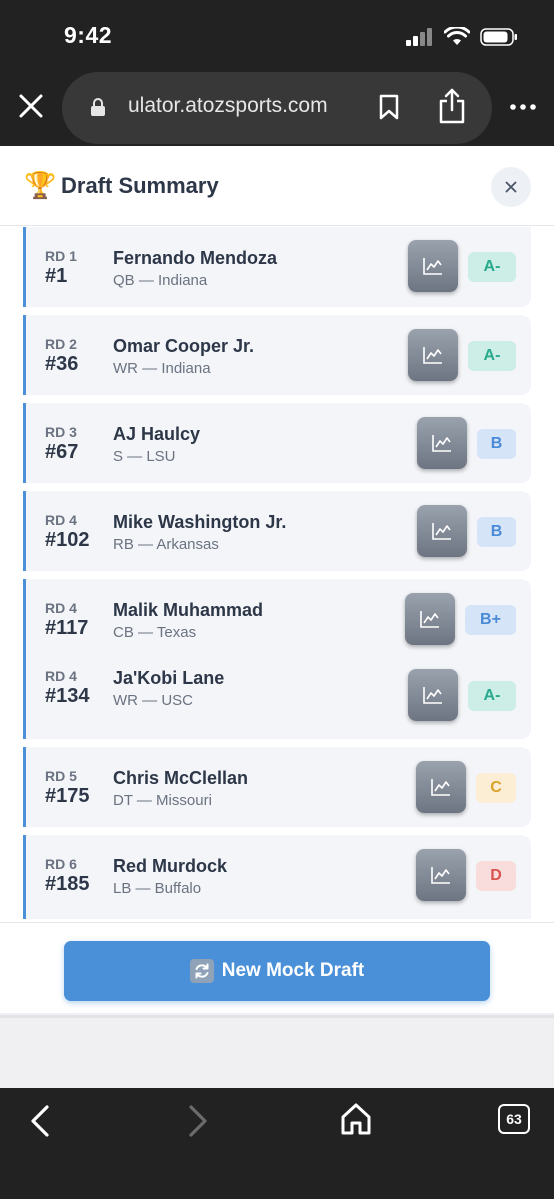 This screenshot has height=1199, width=554. I want to click on lock-icon, so click(98, 107).